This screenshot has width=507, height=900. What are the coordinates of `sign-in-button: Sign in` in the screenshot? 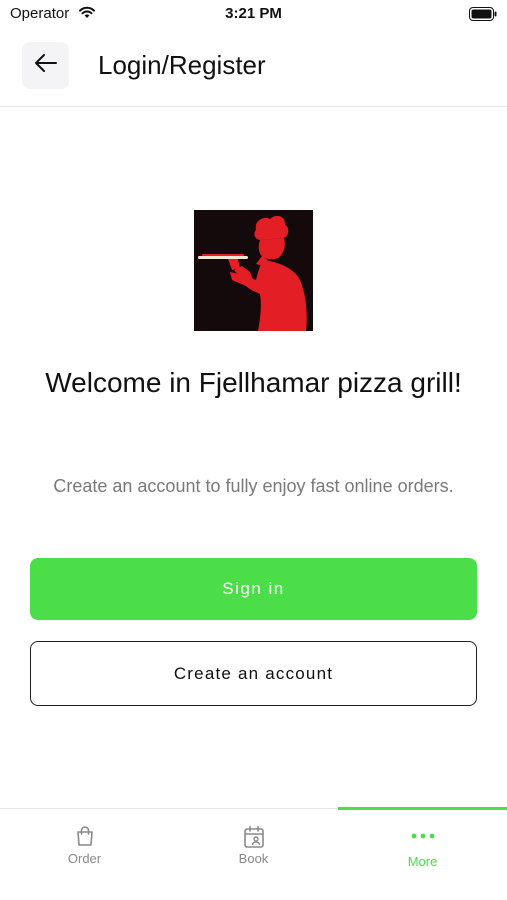 It's located at (253, 589).